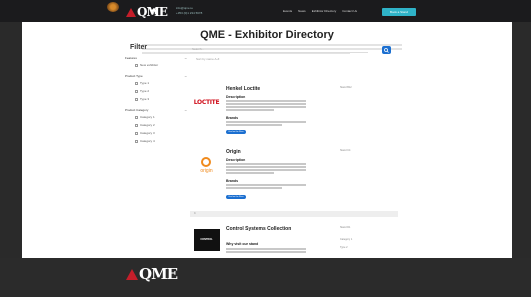 This screenshot has width=531, height=297. Describe the element at coordinates (258, 229) in the screenshot. I see `exhibitor-name: Control Systems Collection` at that location.